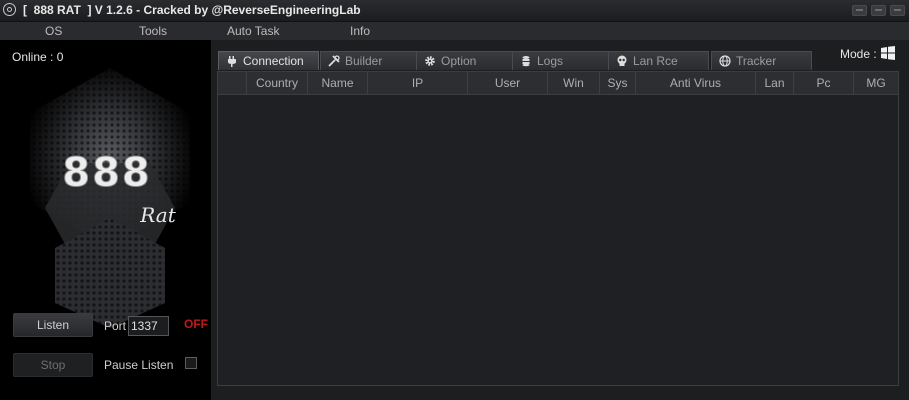 The height and width of the screenshot is (400, 909). What do you see at coordinates (360, 31) in the screenshot?
I see `menu-info: Info` at bounding box center [360, 31].